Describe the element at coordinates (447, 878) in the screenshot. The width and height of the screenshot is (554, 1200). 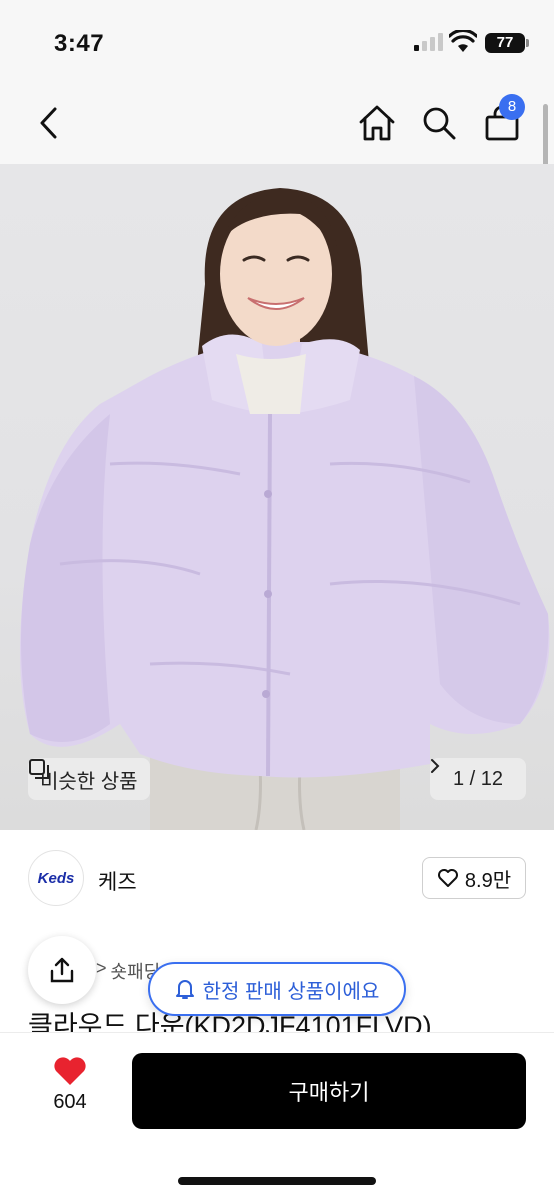
I see `heart-outline-icon` at that location.